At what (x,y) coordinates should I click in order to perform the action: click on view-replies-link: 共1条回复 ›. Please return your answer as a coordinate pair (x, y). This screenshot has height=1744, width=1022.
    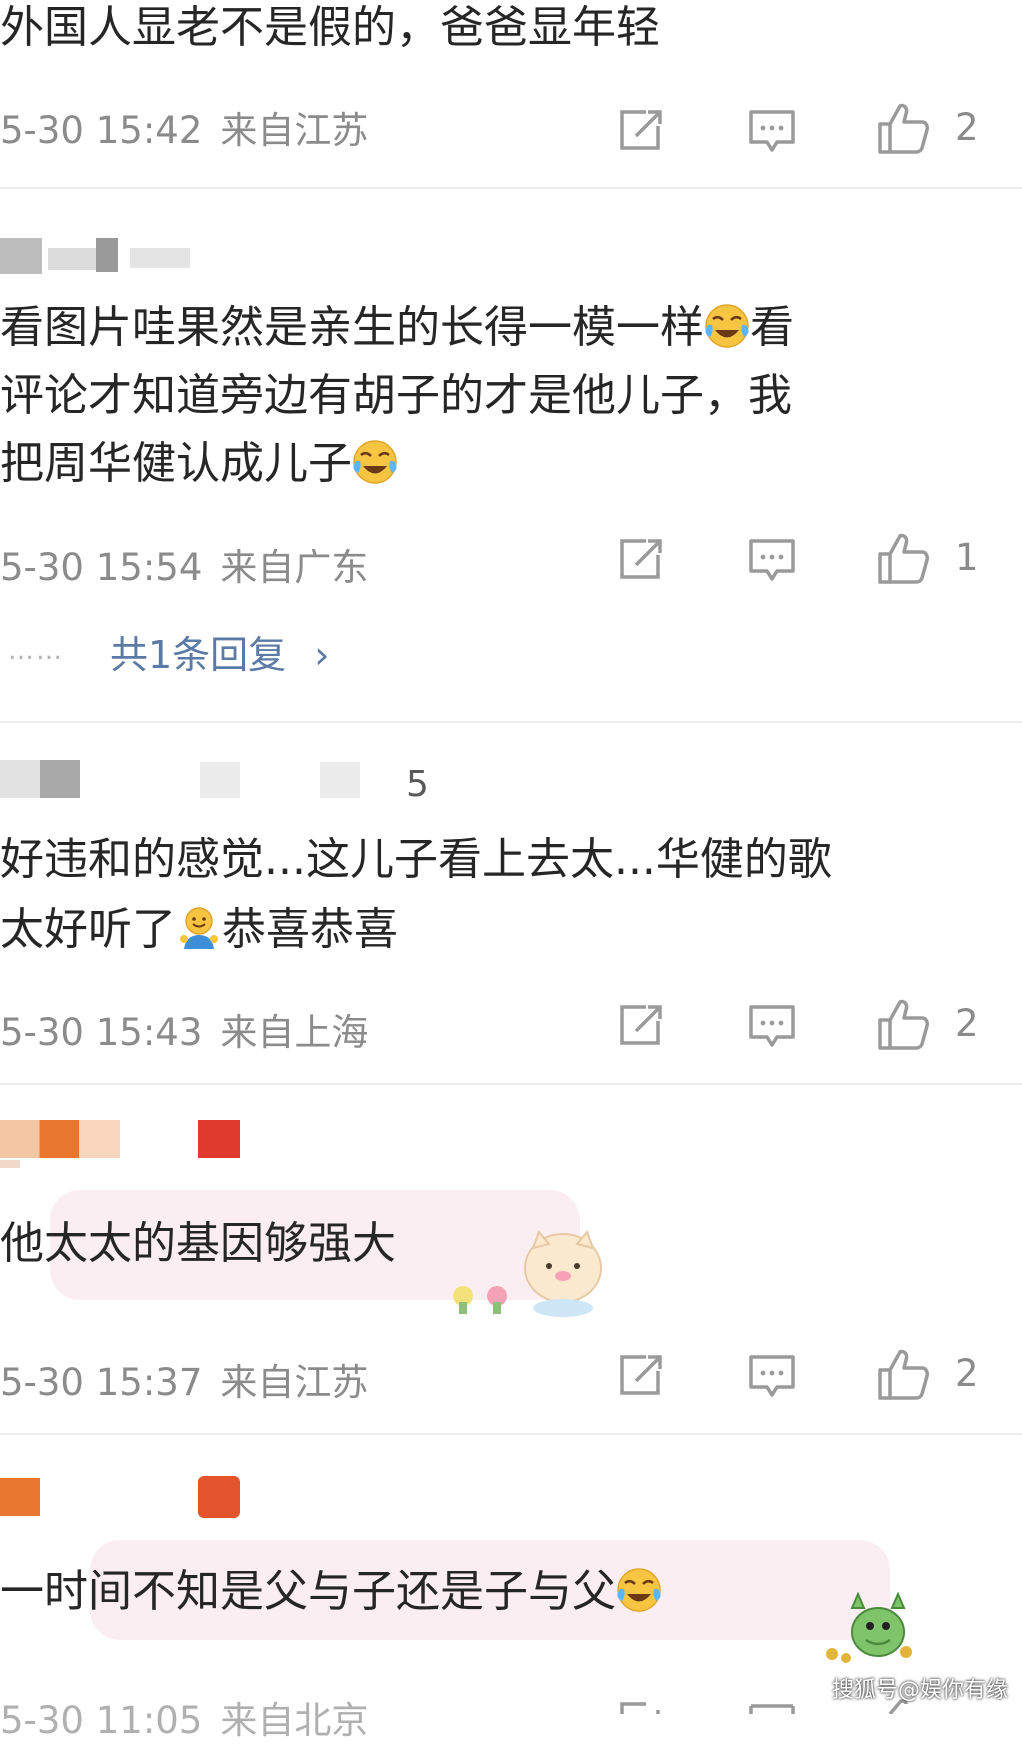
    Looking at the image, I should click on (219, 651).